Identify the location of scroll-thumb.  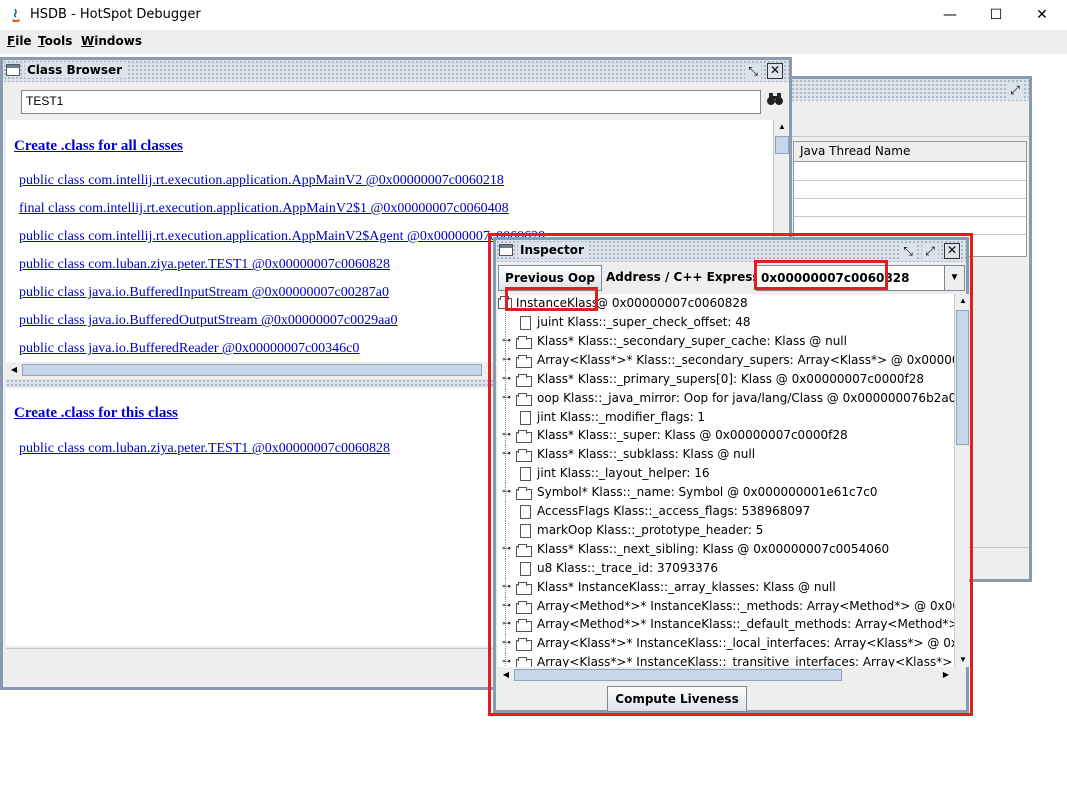
(782, 145).